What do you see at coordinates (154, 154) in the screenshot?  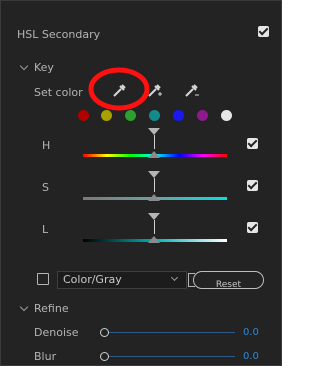 I see `hue-bottom-handle` at bounding box center [154, 154].